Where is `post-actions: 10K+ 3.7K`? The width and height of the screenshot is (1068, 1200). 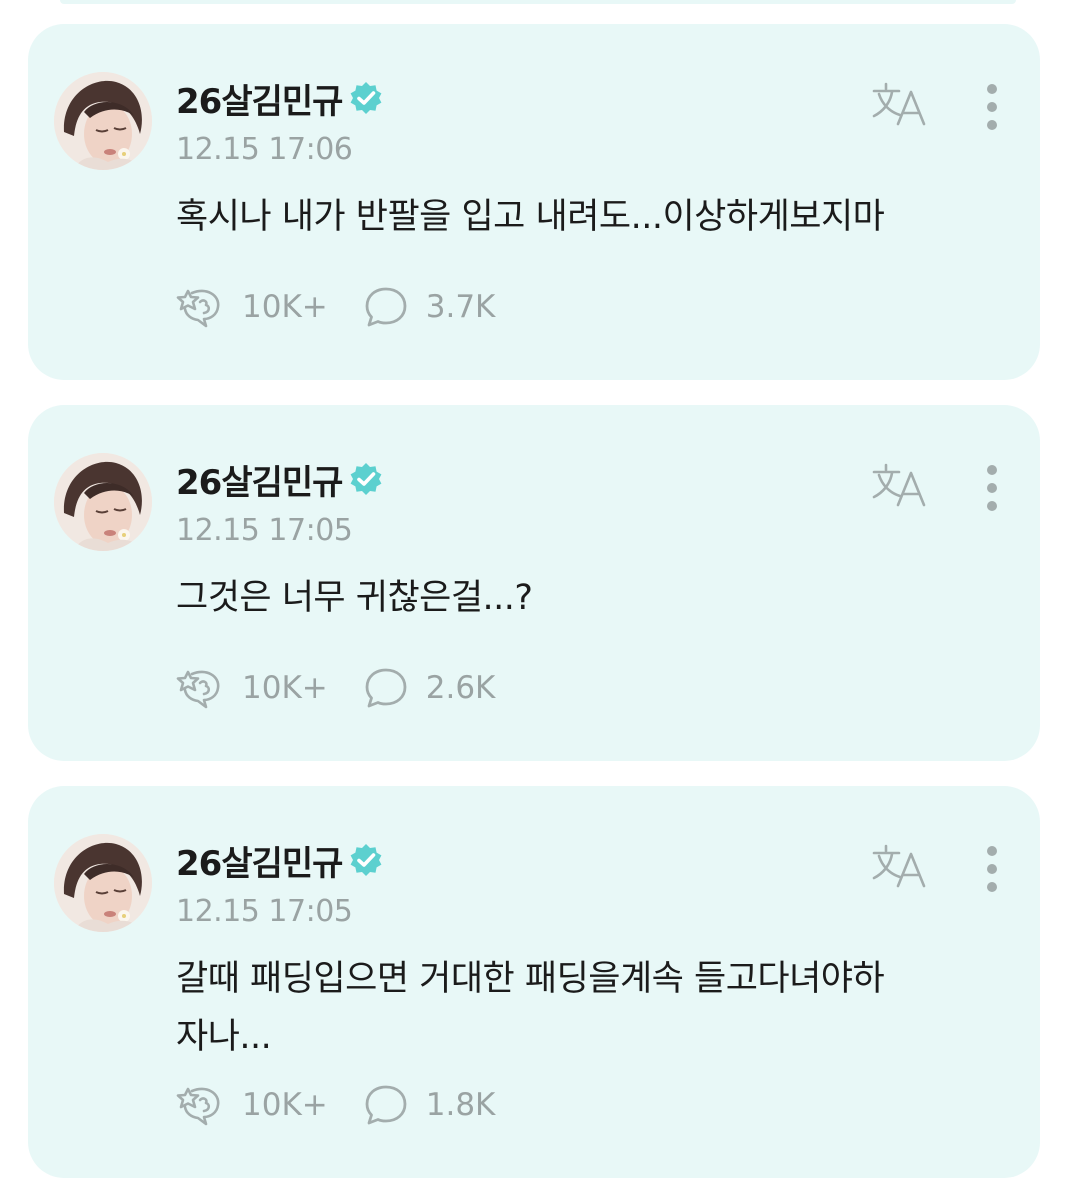
post-actions: 10K+ 3.7K is located at coordinates (335, 307).